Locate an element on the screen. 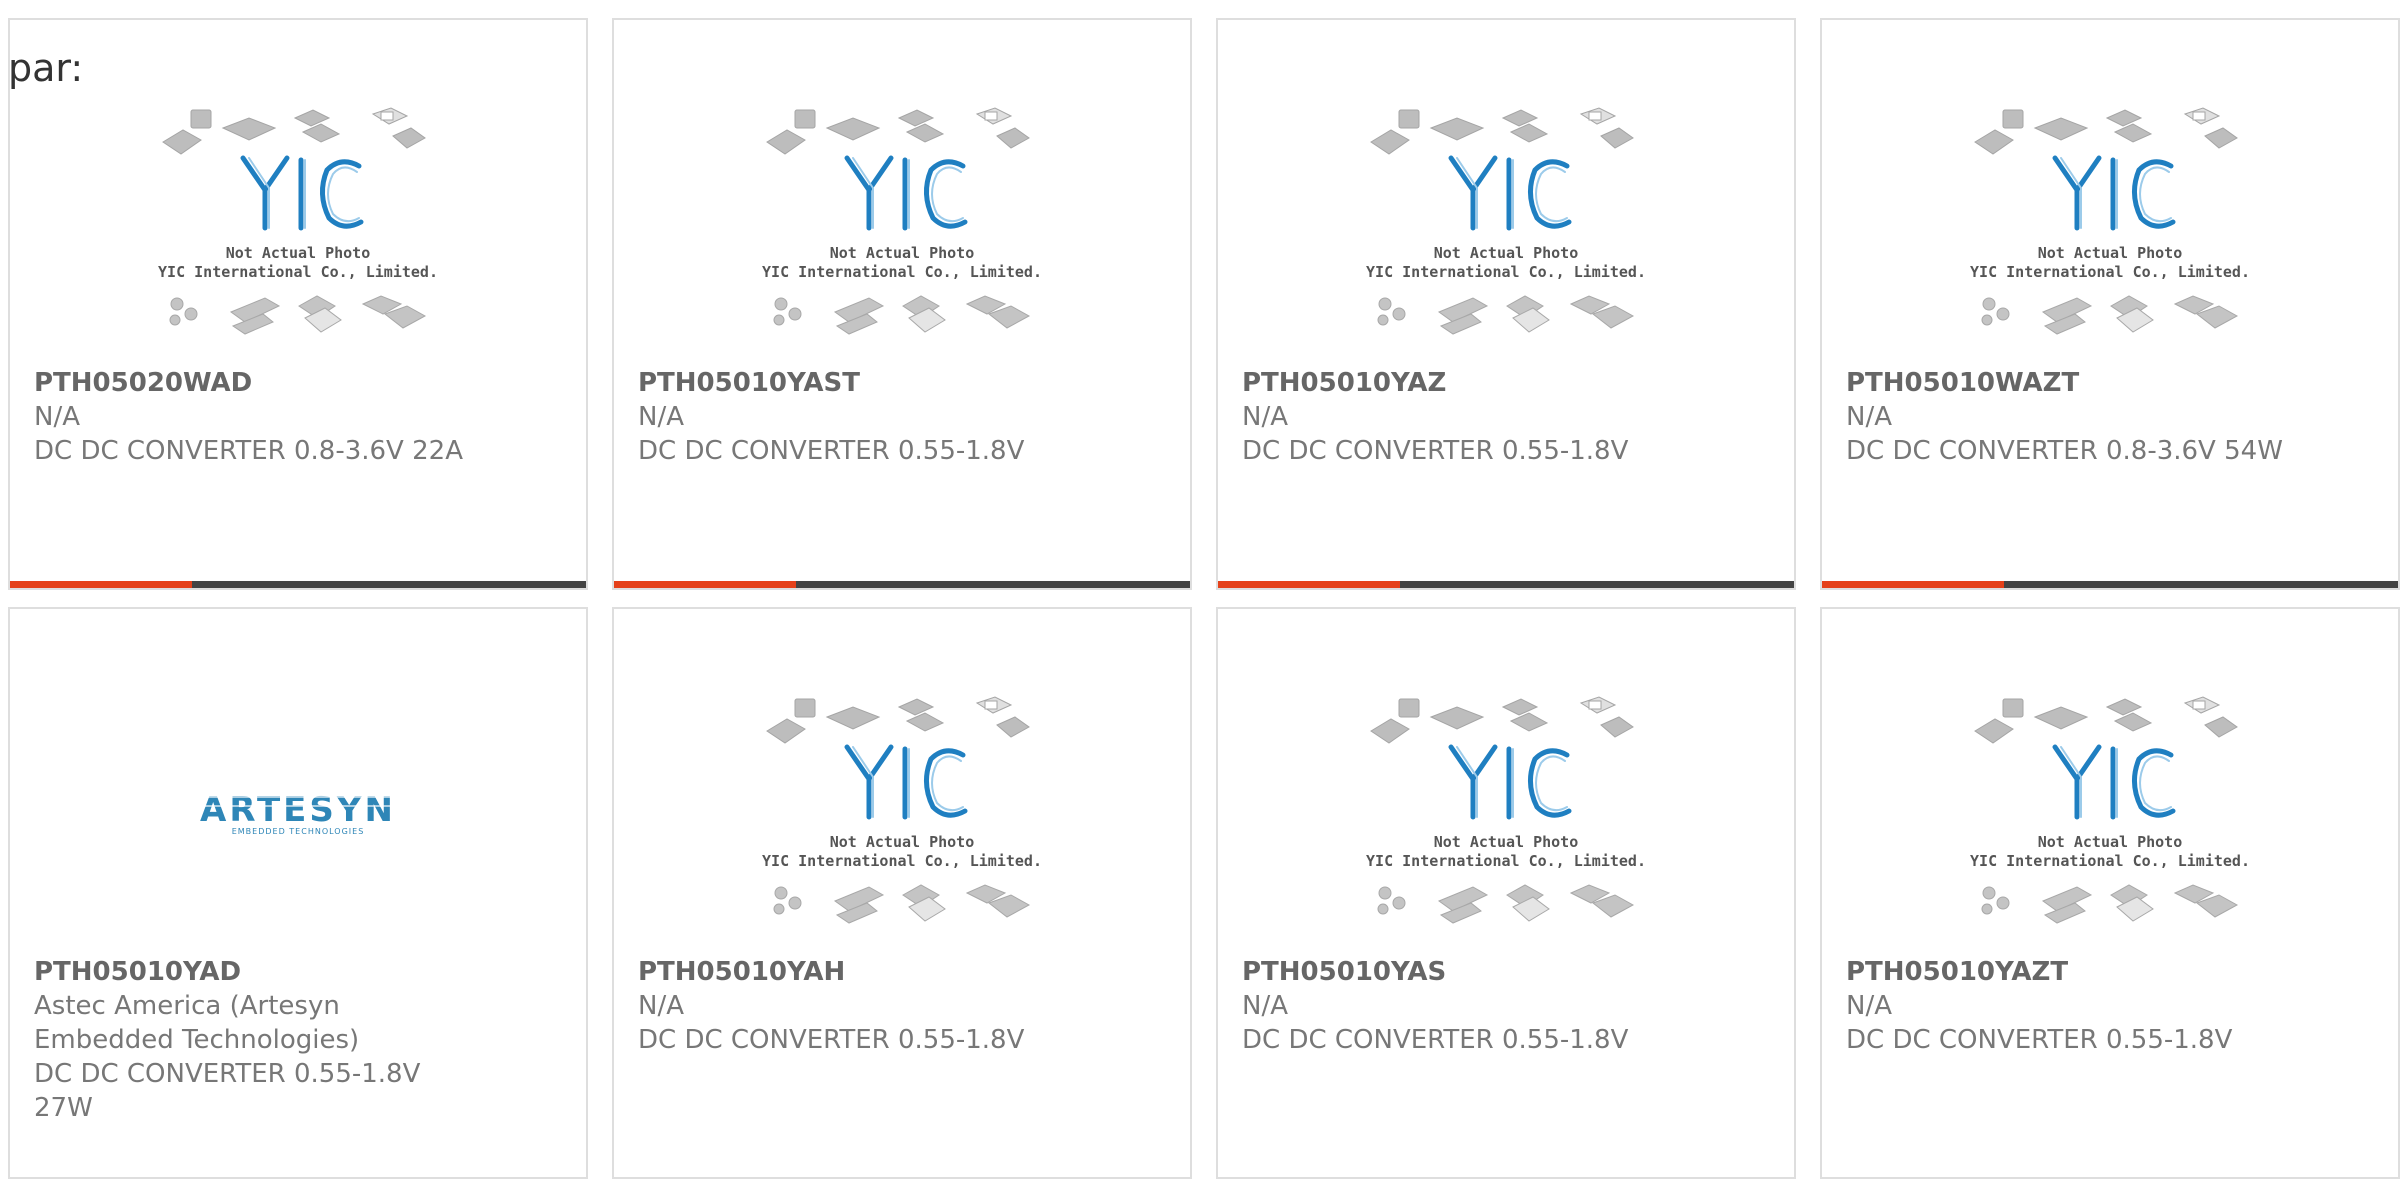 The height and width of the screenshot is (1179, 2400). part-number-link: PTH05020WAD is located at coordinates (298, 383).